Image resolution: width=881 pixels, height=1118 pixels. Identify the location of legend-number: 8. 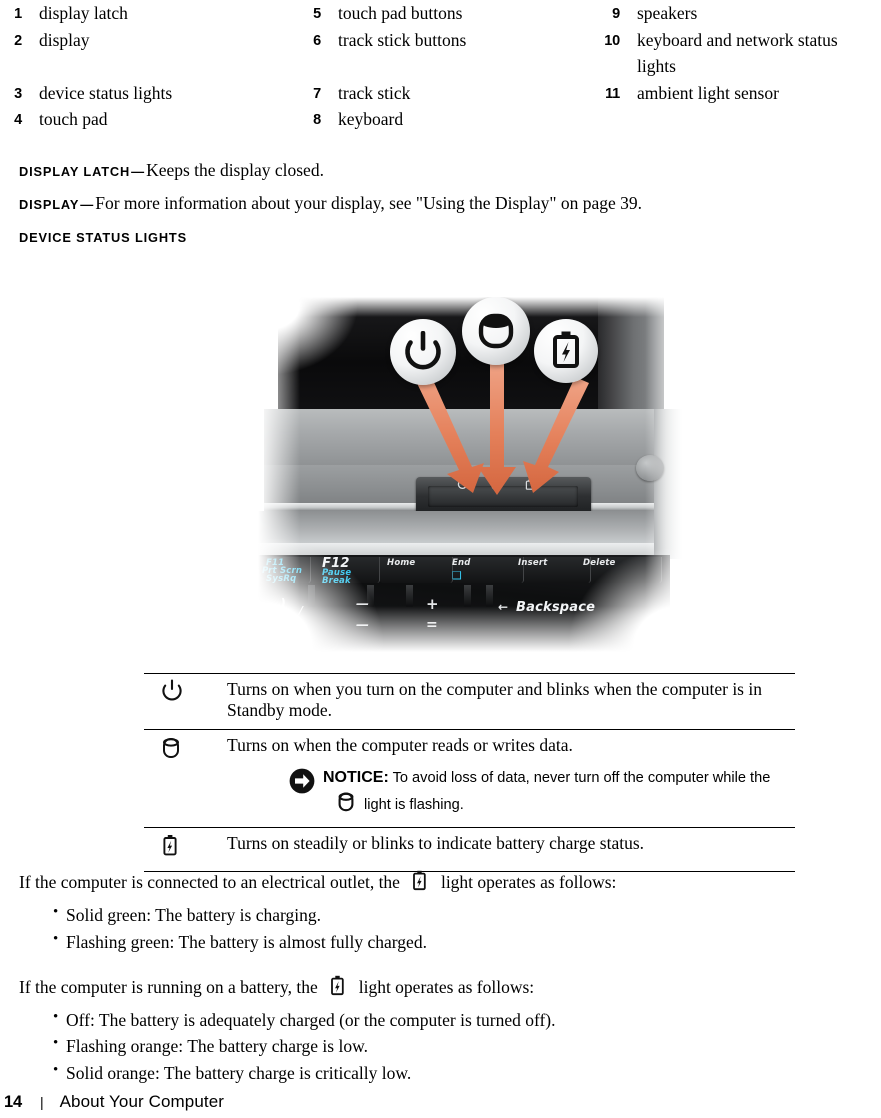
(317, 120).